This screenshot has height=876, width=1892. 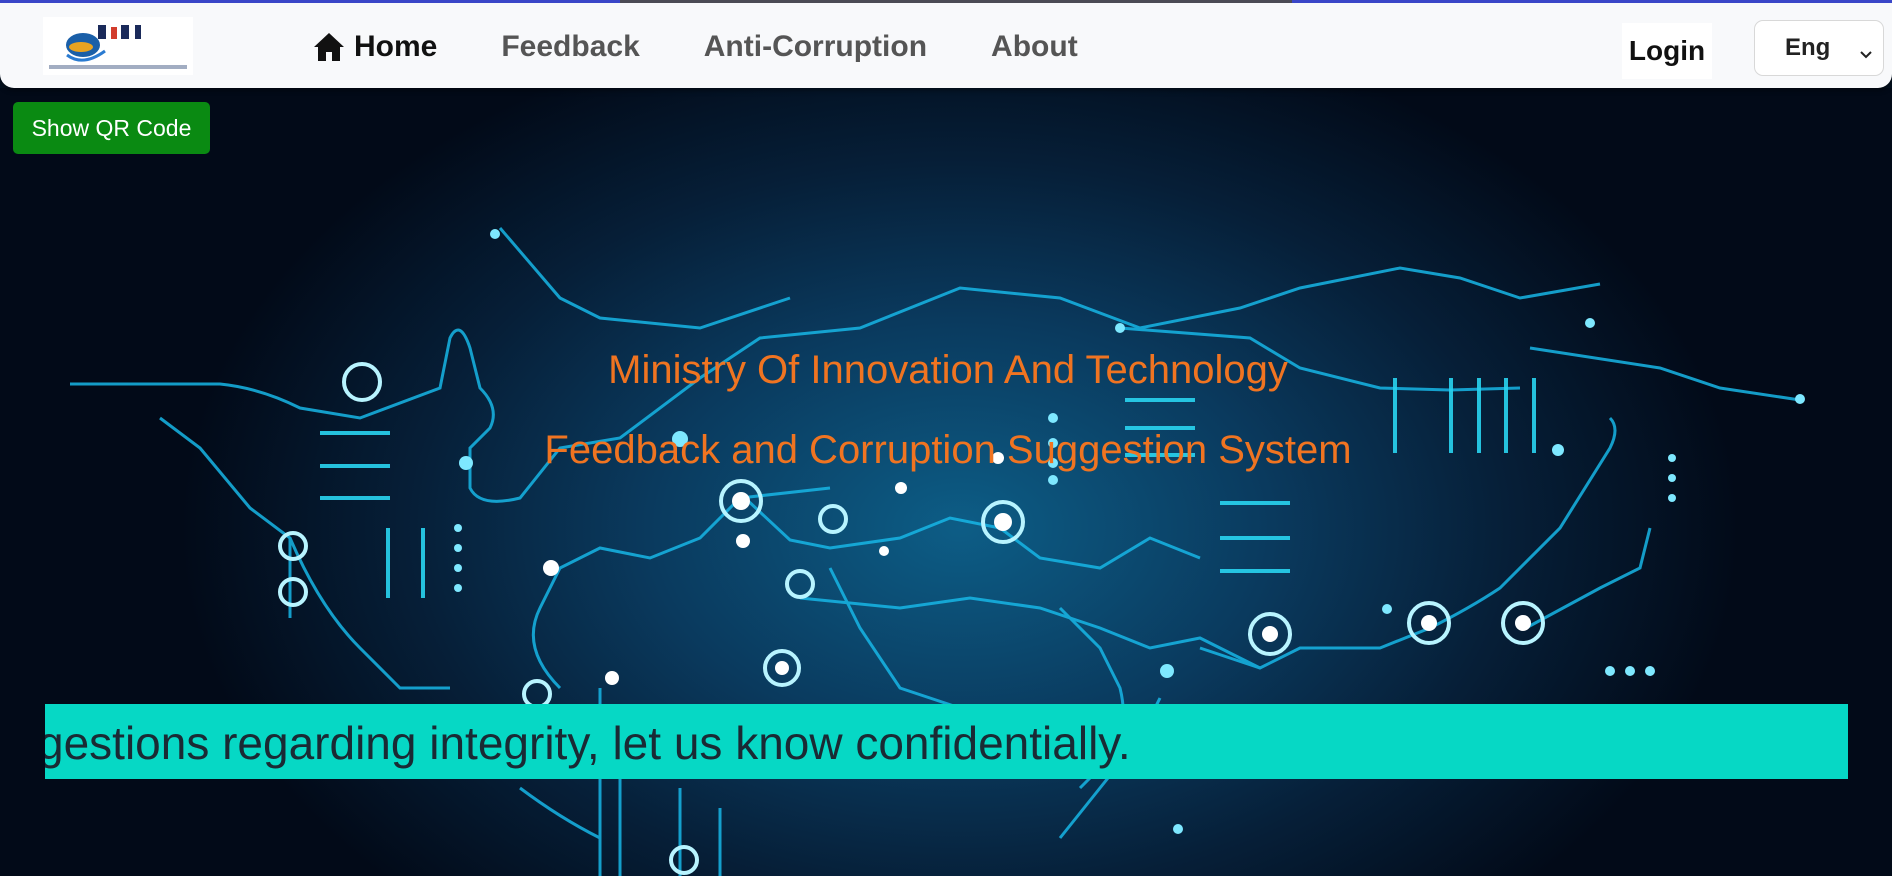 What do you see at coordinates (396, 46) in the screenshot?
I see `nav-home-label: Home` at bounding box center [396, 46].